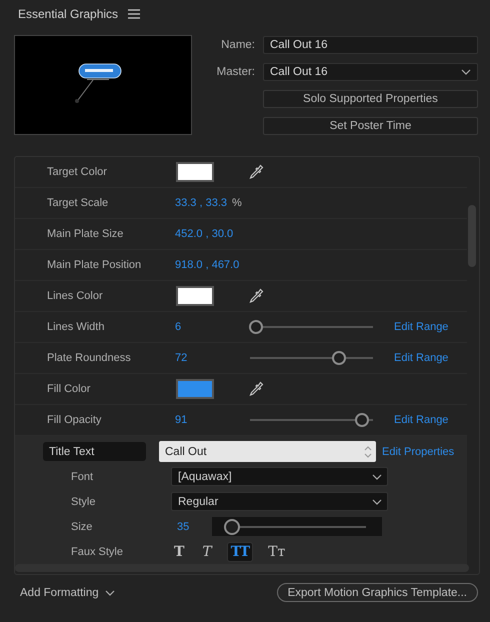  Describe the element at coordinates (279, 501) in the screenshot. I see `style-dropdown: Regular` at that location.